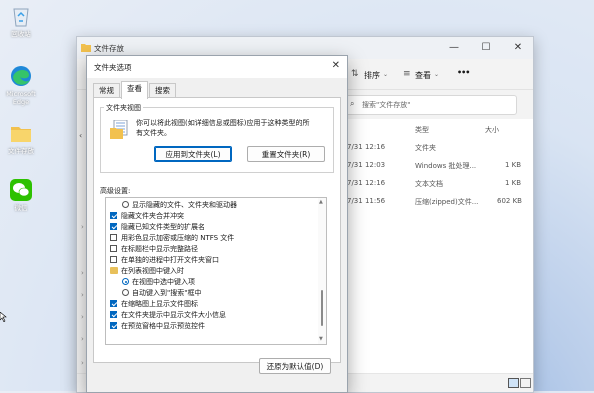 The image size is (594, 393). What do you see at coordinates (372, 75) in the screenshot?
I see `sort-button: 排序` at bounding box center [372, 75].